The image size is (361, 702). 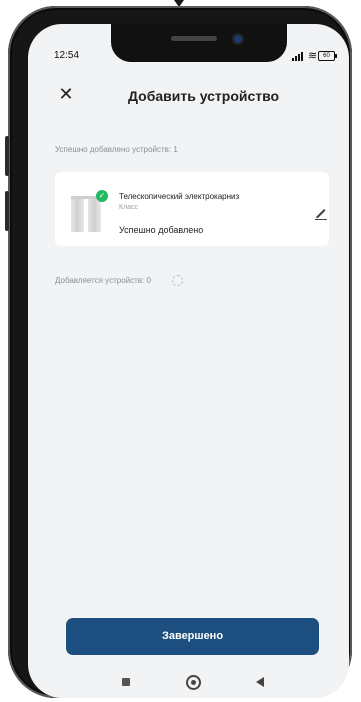 I want to click on notch, so click(x=199, y=43).